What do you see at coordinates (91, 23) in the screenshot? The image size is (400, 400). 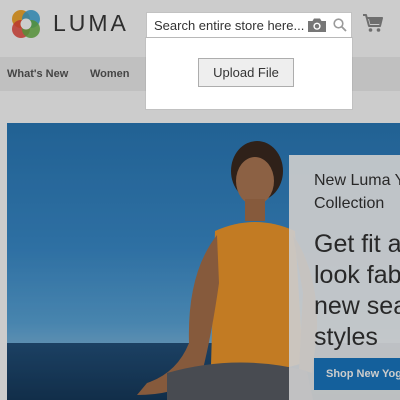 I see `logo-text: LUMA` at bounding box center [91, 23].